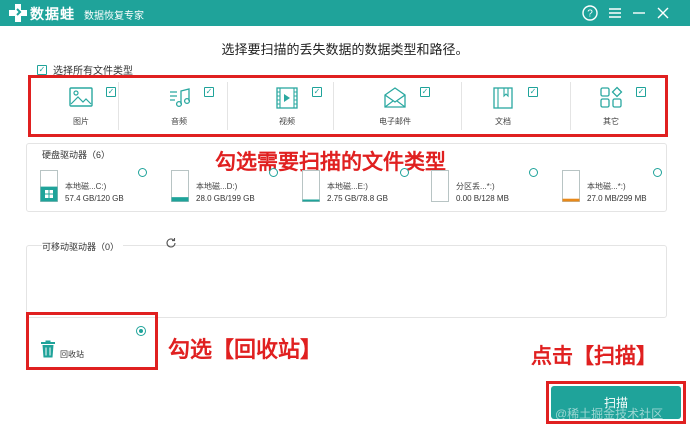 Image resolution: width=690 pixels, height=427 pixels. Describe the element at coordinates (180, 98) in the screenshot. I see `audio-icon` at that location.